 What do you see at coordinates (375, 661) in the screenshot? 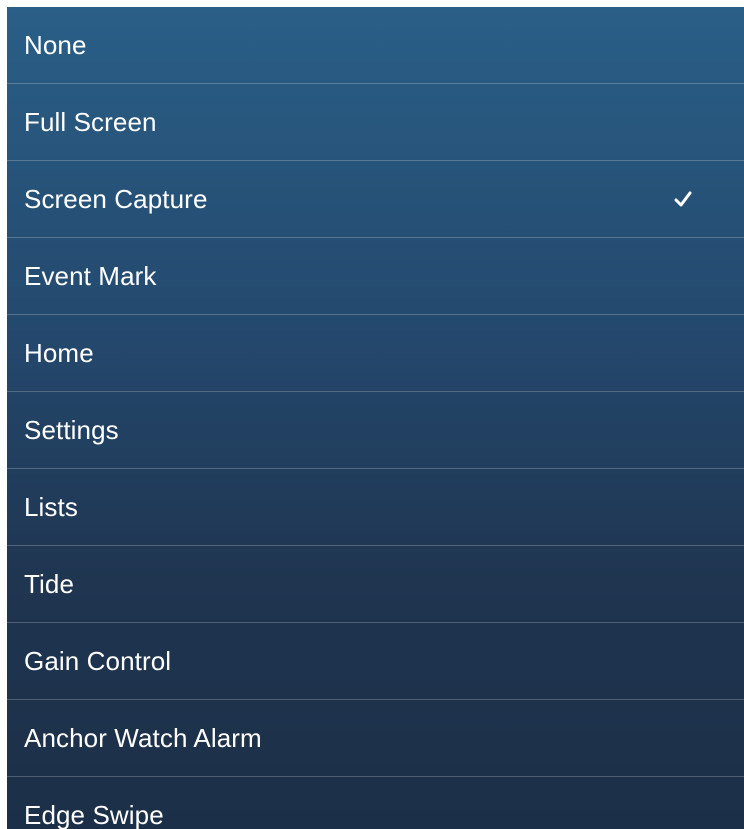
I see `menu-item-gain-control: Gain Control` at bounding box center [375, 661].